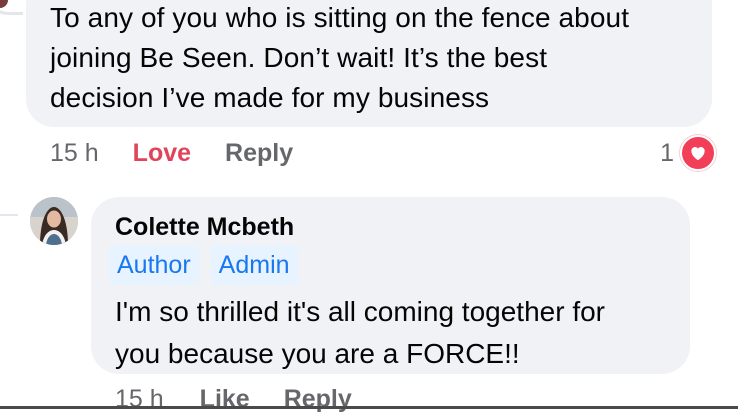 This screenshot has height=416, width=738. Describe the element at coordinates (698, 153) in the screenshot. I see `heart-reaction-icon` at that location.